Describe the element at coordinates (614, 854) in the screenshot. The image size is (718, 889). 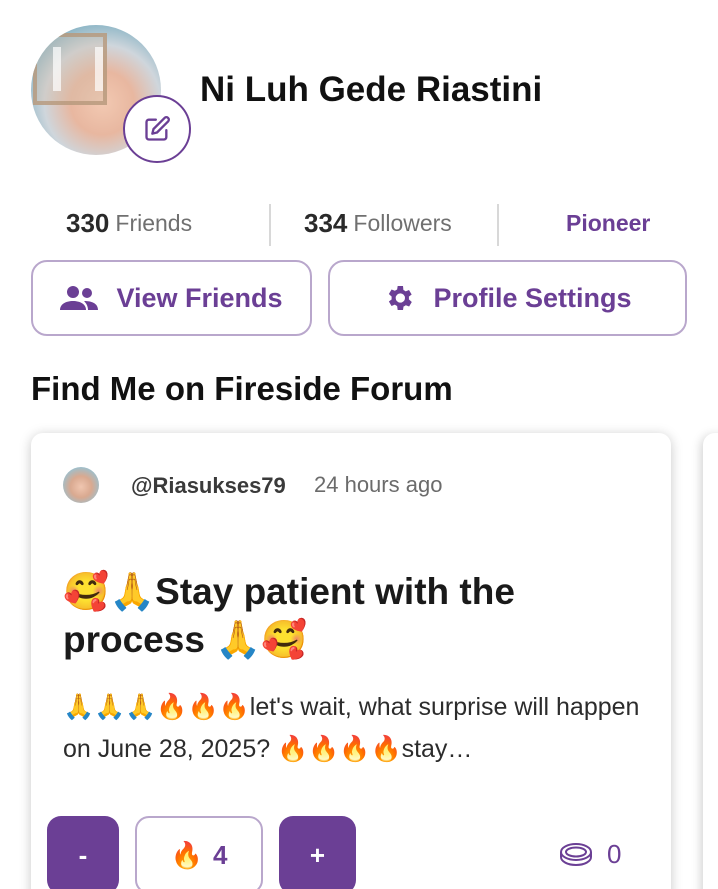
I see `coin-count: 0` at that location.